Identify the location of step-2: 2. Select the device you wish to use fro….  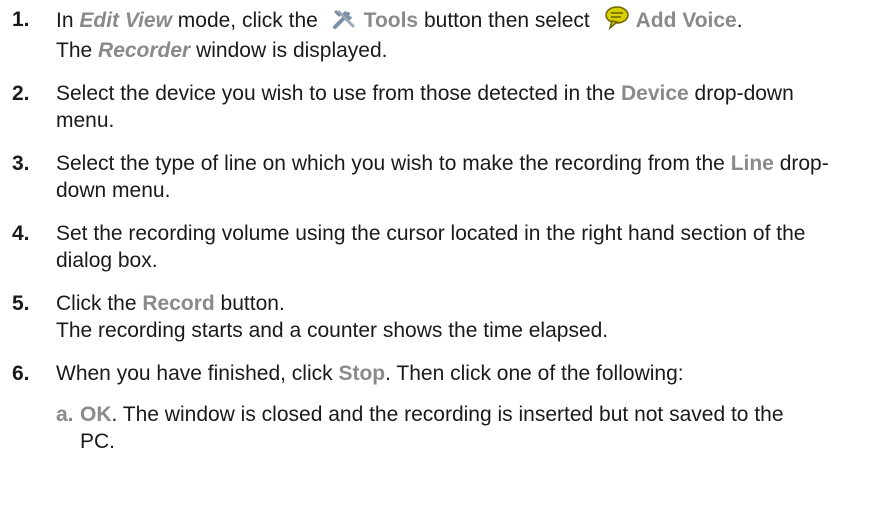
(423, 107).